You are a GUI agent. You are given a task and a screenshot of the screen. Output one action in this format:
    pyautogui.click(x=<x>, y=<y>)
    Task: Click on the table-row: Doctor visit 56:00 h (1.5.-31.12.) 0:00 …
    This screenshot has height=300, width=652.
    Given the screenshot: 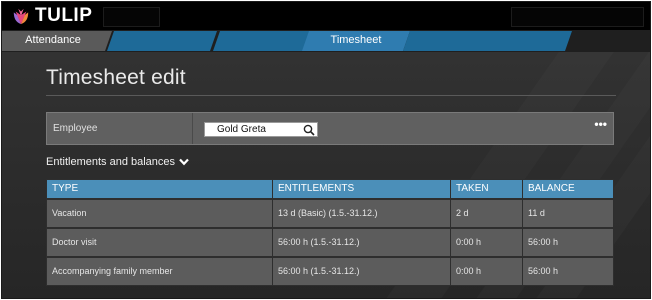 What is the action you would take?
    pyautogui.click(x=330, y=241)
    